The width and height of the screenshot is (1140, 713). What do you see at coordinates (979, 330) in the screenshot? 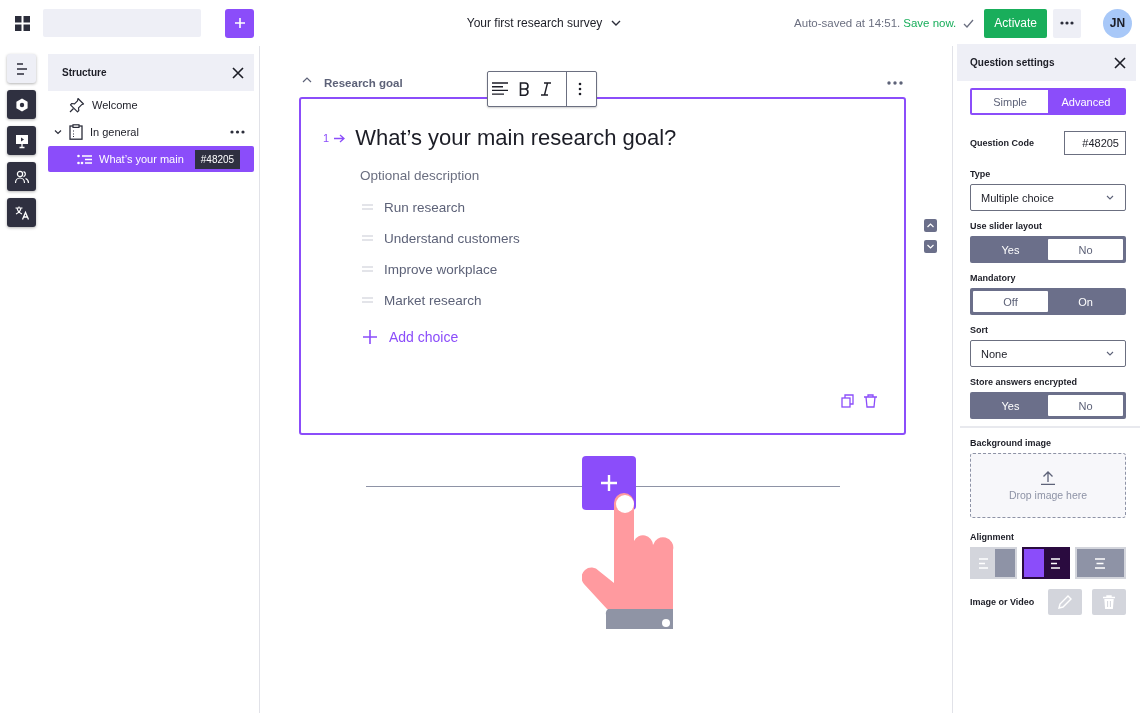
I see `field-label: Sort` at bounding box center [979, 330].